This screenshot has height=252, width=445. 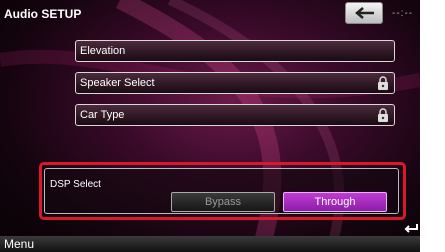 I want to click on page-title: Audio SETUP, so click(x=43, y=14).